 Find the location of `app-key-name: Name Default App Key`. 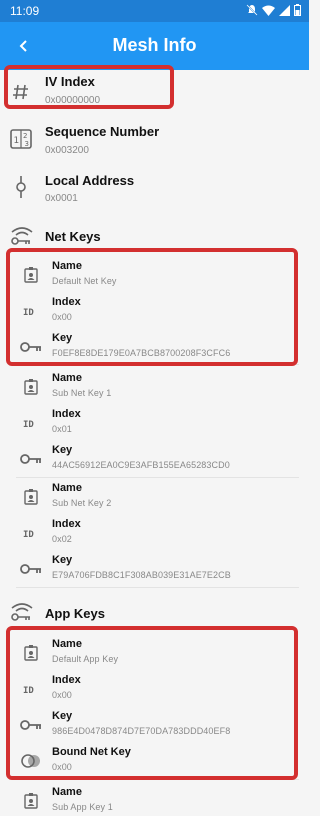

app-key-name: Name Default App Key is located at coordinates (157, 654).